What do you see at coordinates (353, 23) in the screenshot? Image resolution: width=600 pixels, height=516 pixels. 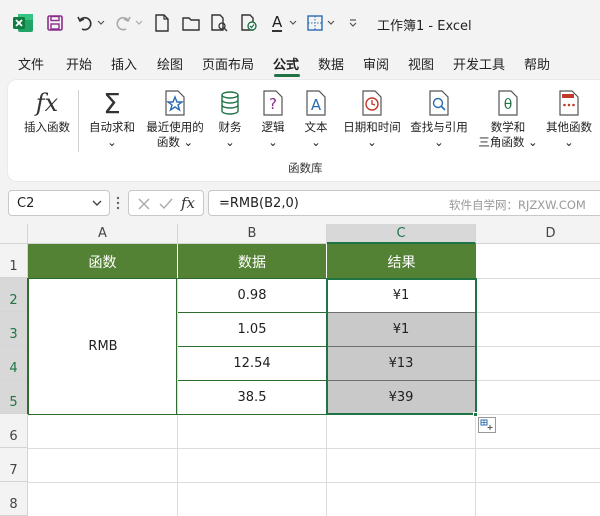 I see `customize-toolbar-icon` at bounding box center [353, 23].